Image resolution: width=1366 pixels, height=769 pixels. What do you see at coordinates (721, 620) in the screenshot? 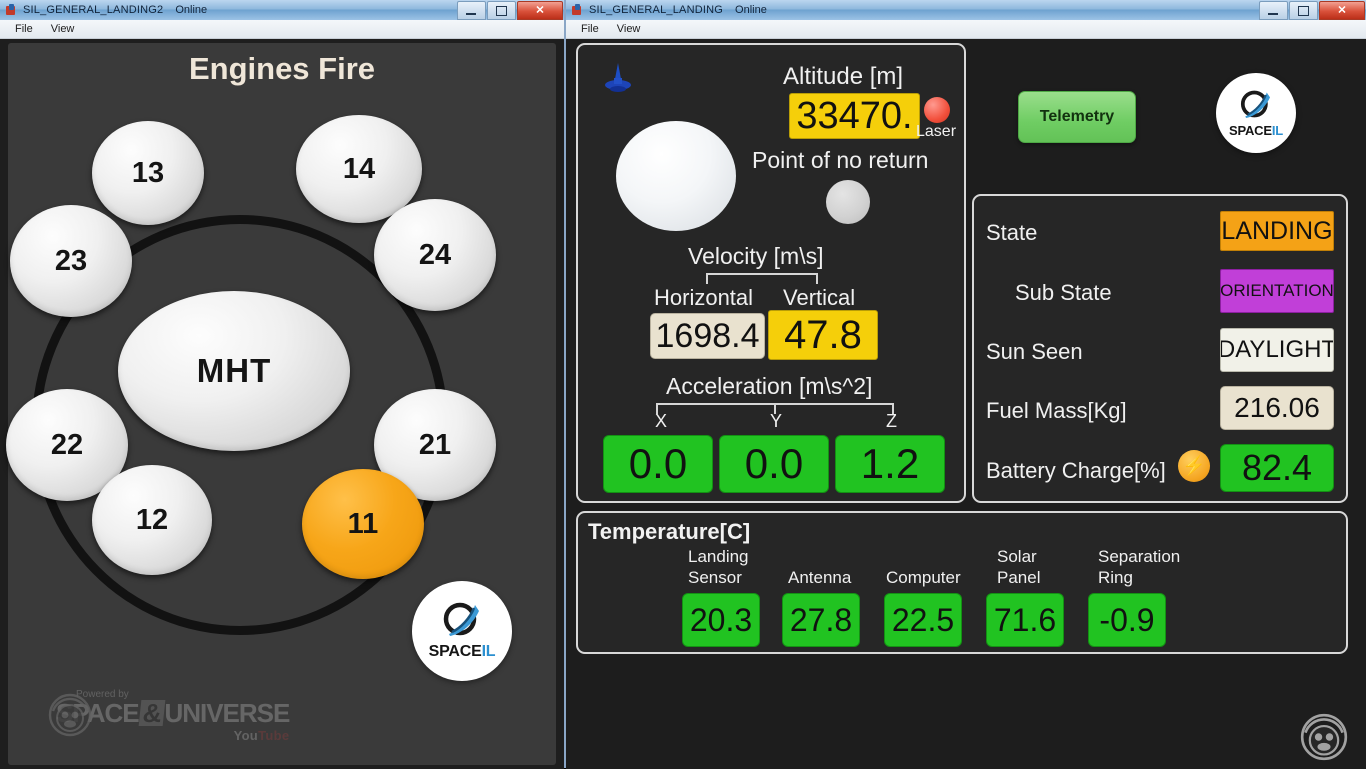
I see `temp-landing-sensor-value: 20.3` at bounding box center [721, 620].